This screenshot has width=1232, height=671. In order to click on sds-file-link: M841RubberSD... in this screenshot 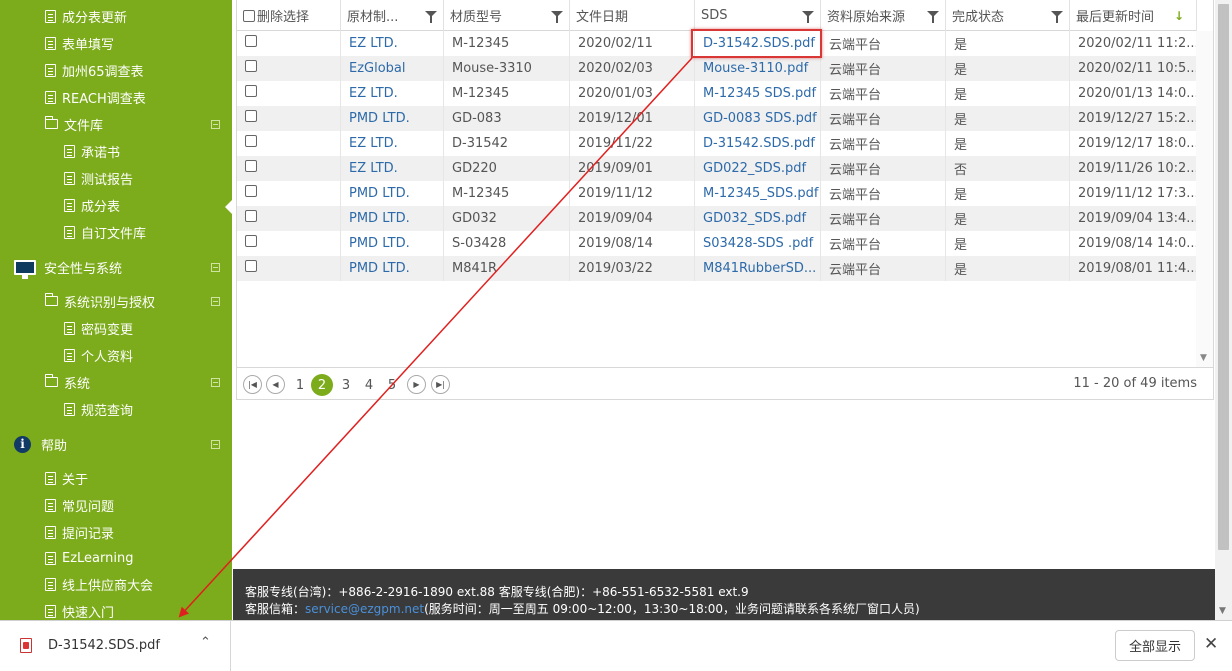, I will do `click(758, 268)`.